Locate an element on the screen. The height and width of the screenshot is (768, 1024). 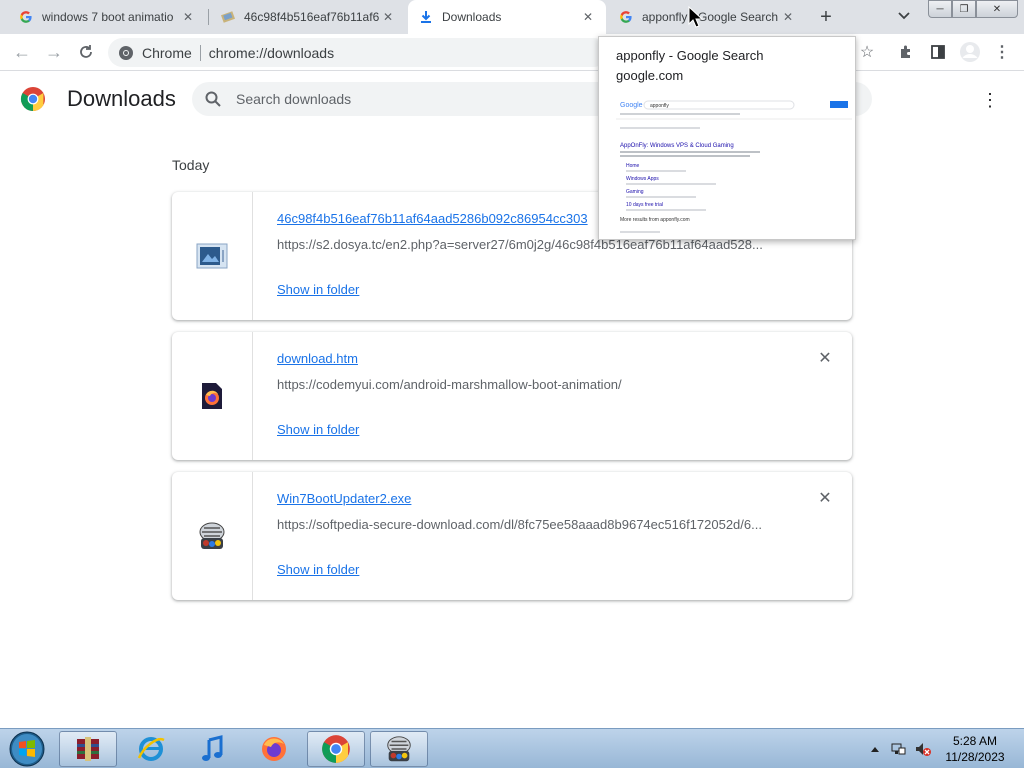
preview-result: Windows Apps is located at coordinates (642, 179).